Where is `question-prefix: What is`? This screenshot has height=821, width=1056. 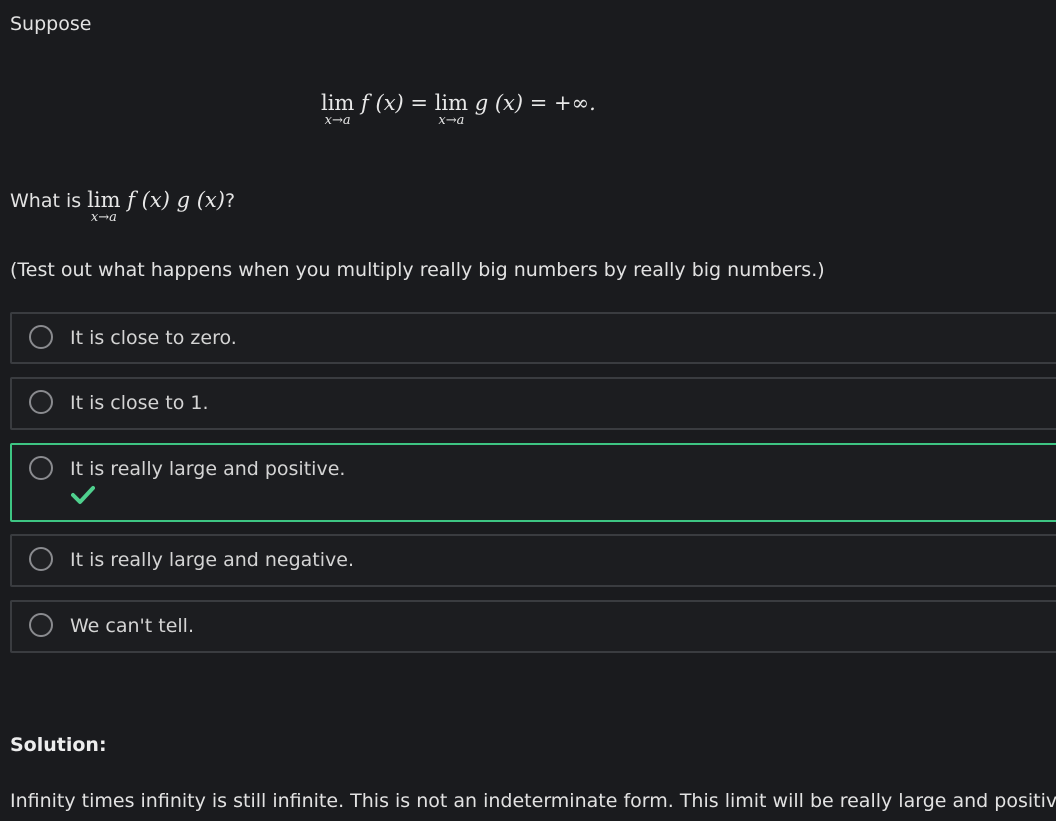 question-prefix: What is is located at coordinates (46, 201).